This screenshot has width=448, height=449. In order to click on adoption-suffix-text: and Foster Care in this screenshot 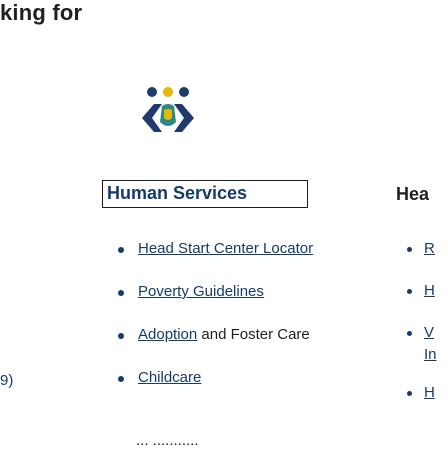, I will do `click(253, 334)`.